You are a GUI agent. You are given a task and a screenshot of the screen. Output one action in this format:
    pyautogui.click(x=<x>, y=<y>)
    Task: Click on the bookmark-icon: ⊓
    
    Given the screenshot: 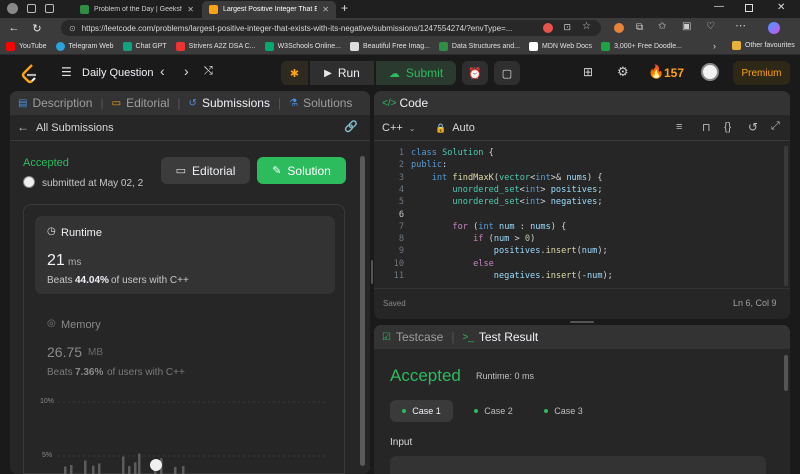 What is the action you would take?
    pyautogui.click(x=706, y=127)
    